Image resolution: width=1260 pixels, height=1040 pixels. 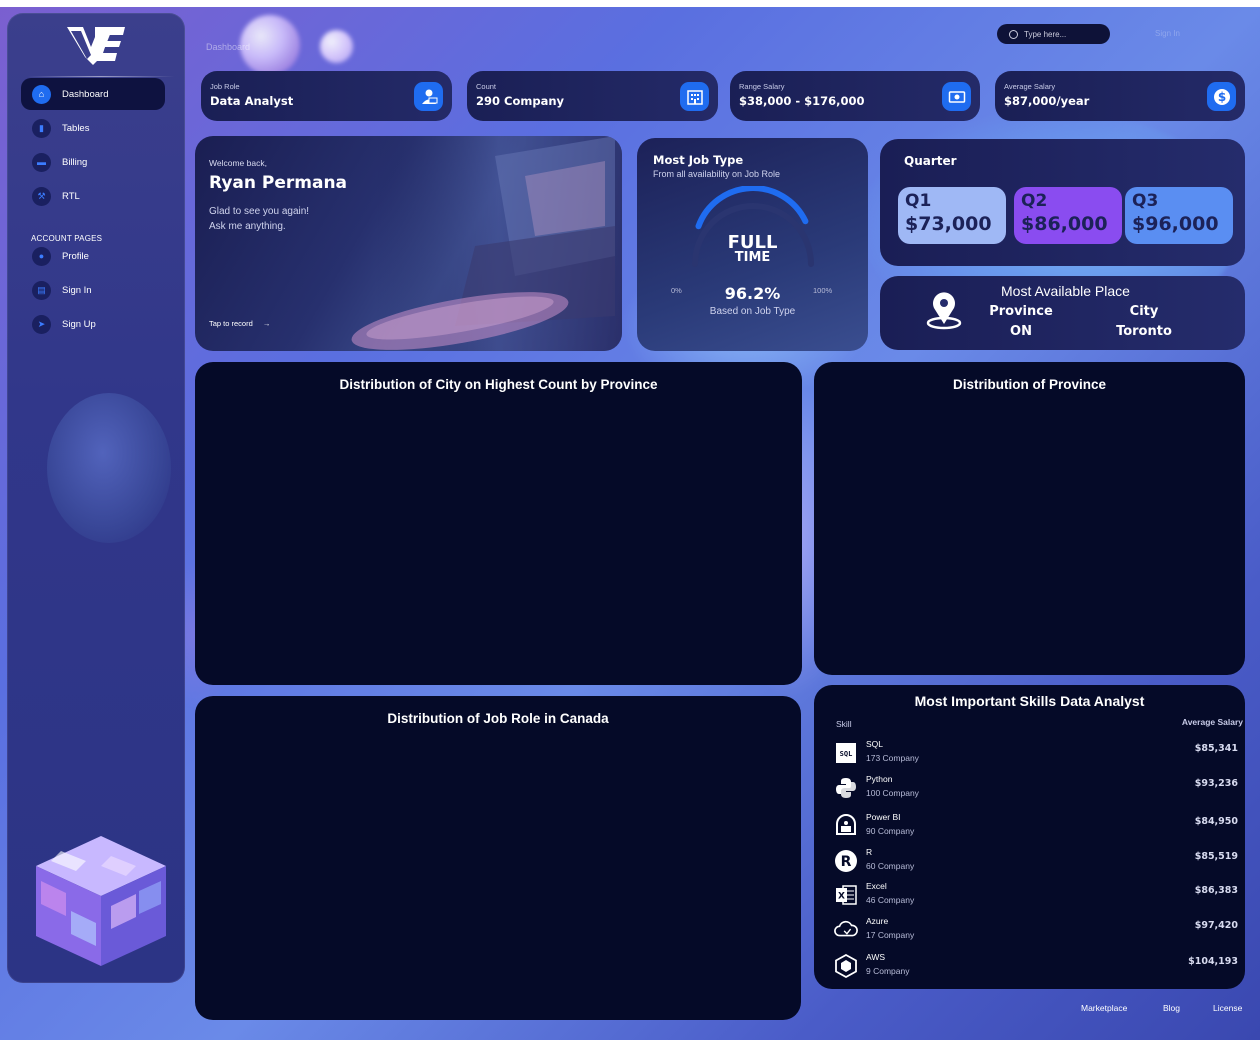 I want to click on signin-link: Sign In, so click(x=1167, y=33).